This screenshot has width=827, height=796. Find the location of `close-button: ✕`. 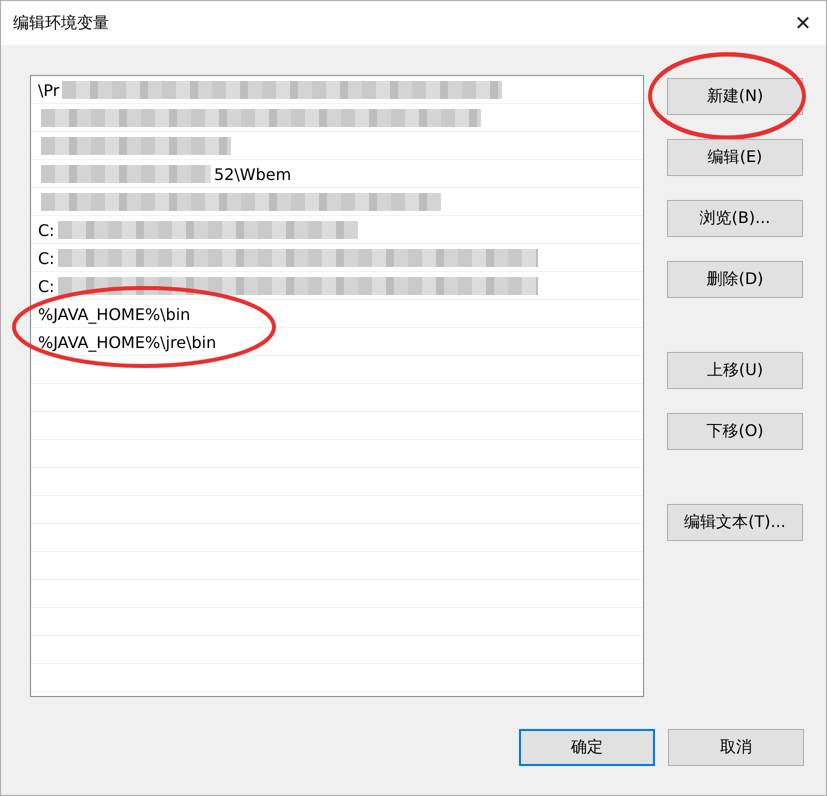

close-button: ✕ is located at coordinates (803, 23).